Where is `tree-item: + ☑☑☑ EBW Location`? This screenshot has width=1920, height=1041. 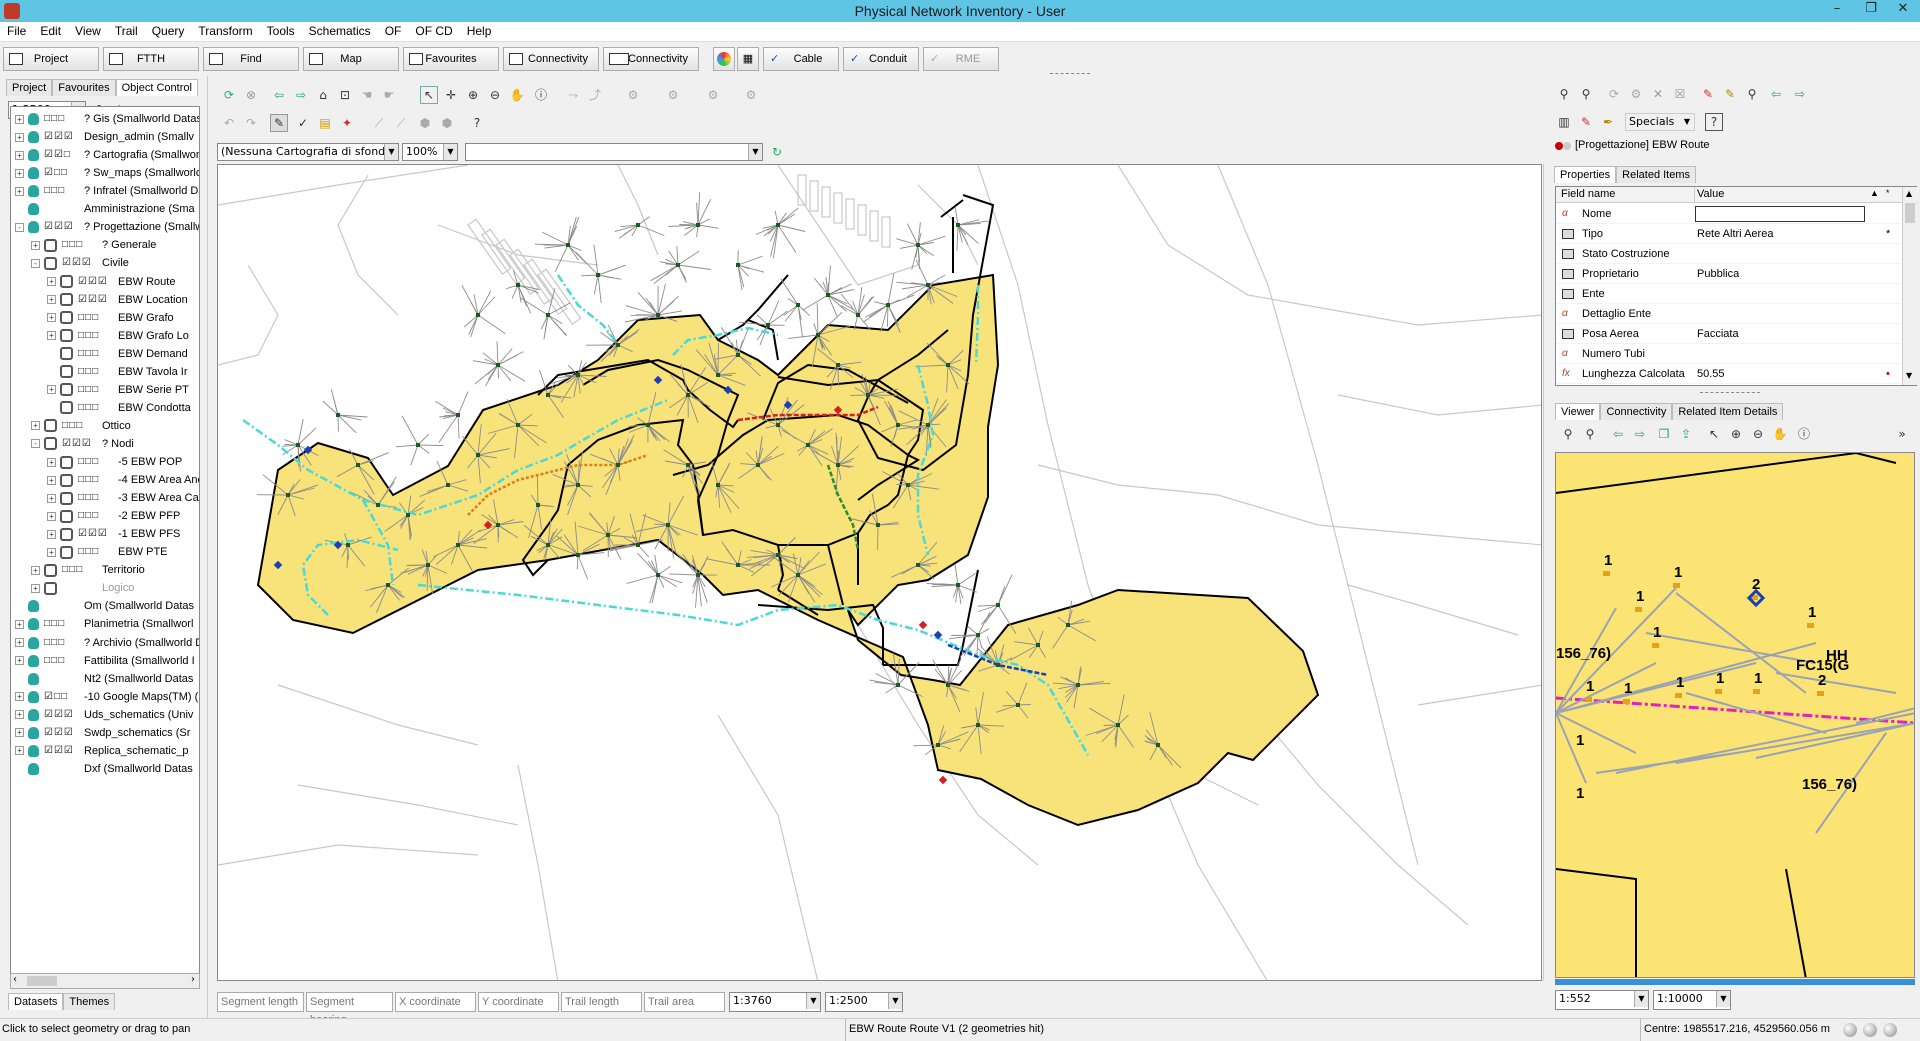 tree-item: + ☑☑☑ EBW Location is located at coordinates (117, 300).